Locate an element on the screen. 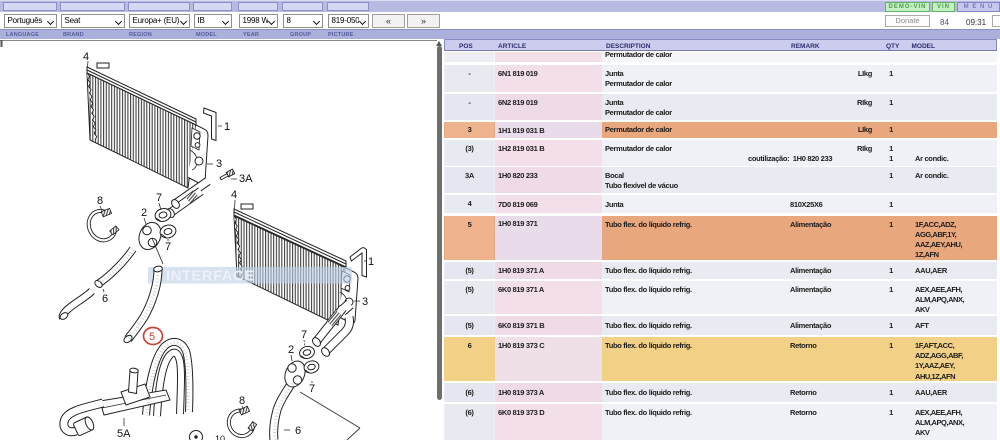 The width and height of the screenshot is (1000, 440). svg-text: 5 is located at coordinates (152, 337).